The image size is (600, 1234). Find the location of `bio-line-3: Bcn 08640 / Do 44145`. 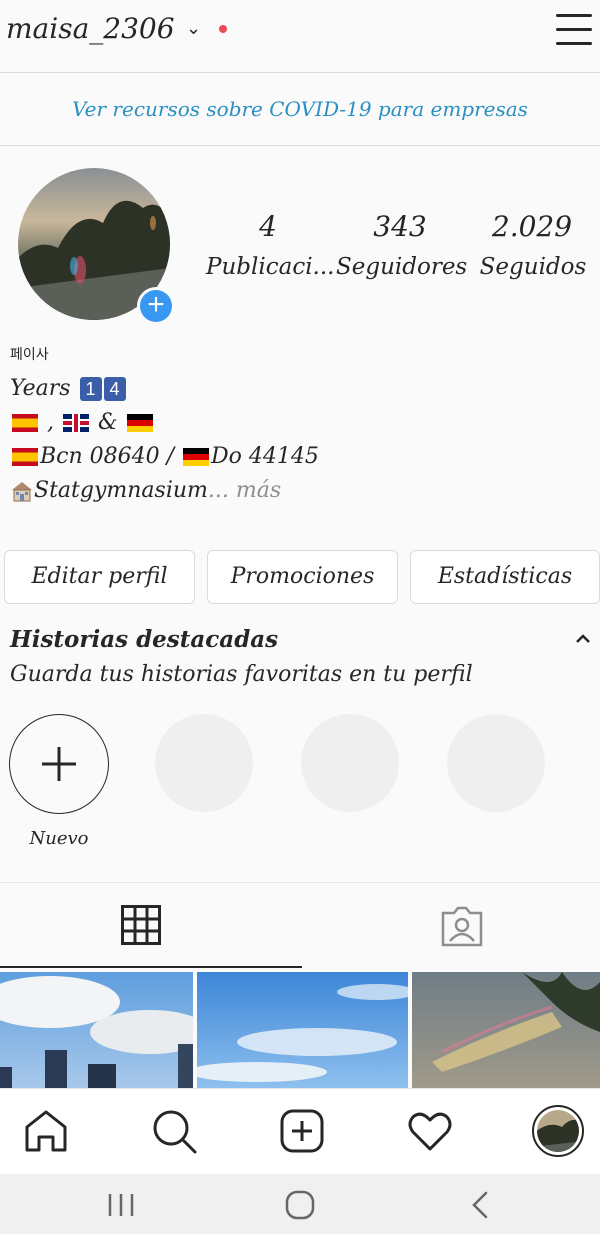

bio-line-3: Bcn 08640 / Do 44145 is located at coordinates (164, 456).